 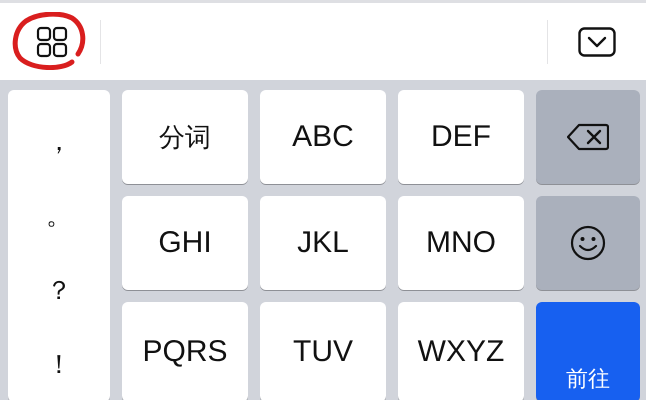 I want to click on key: GHI, so click(x=185, y=243).